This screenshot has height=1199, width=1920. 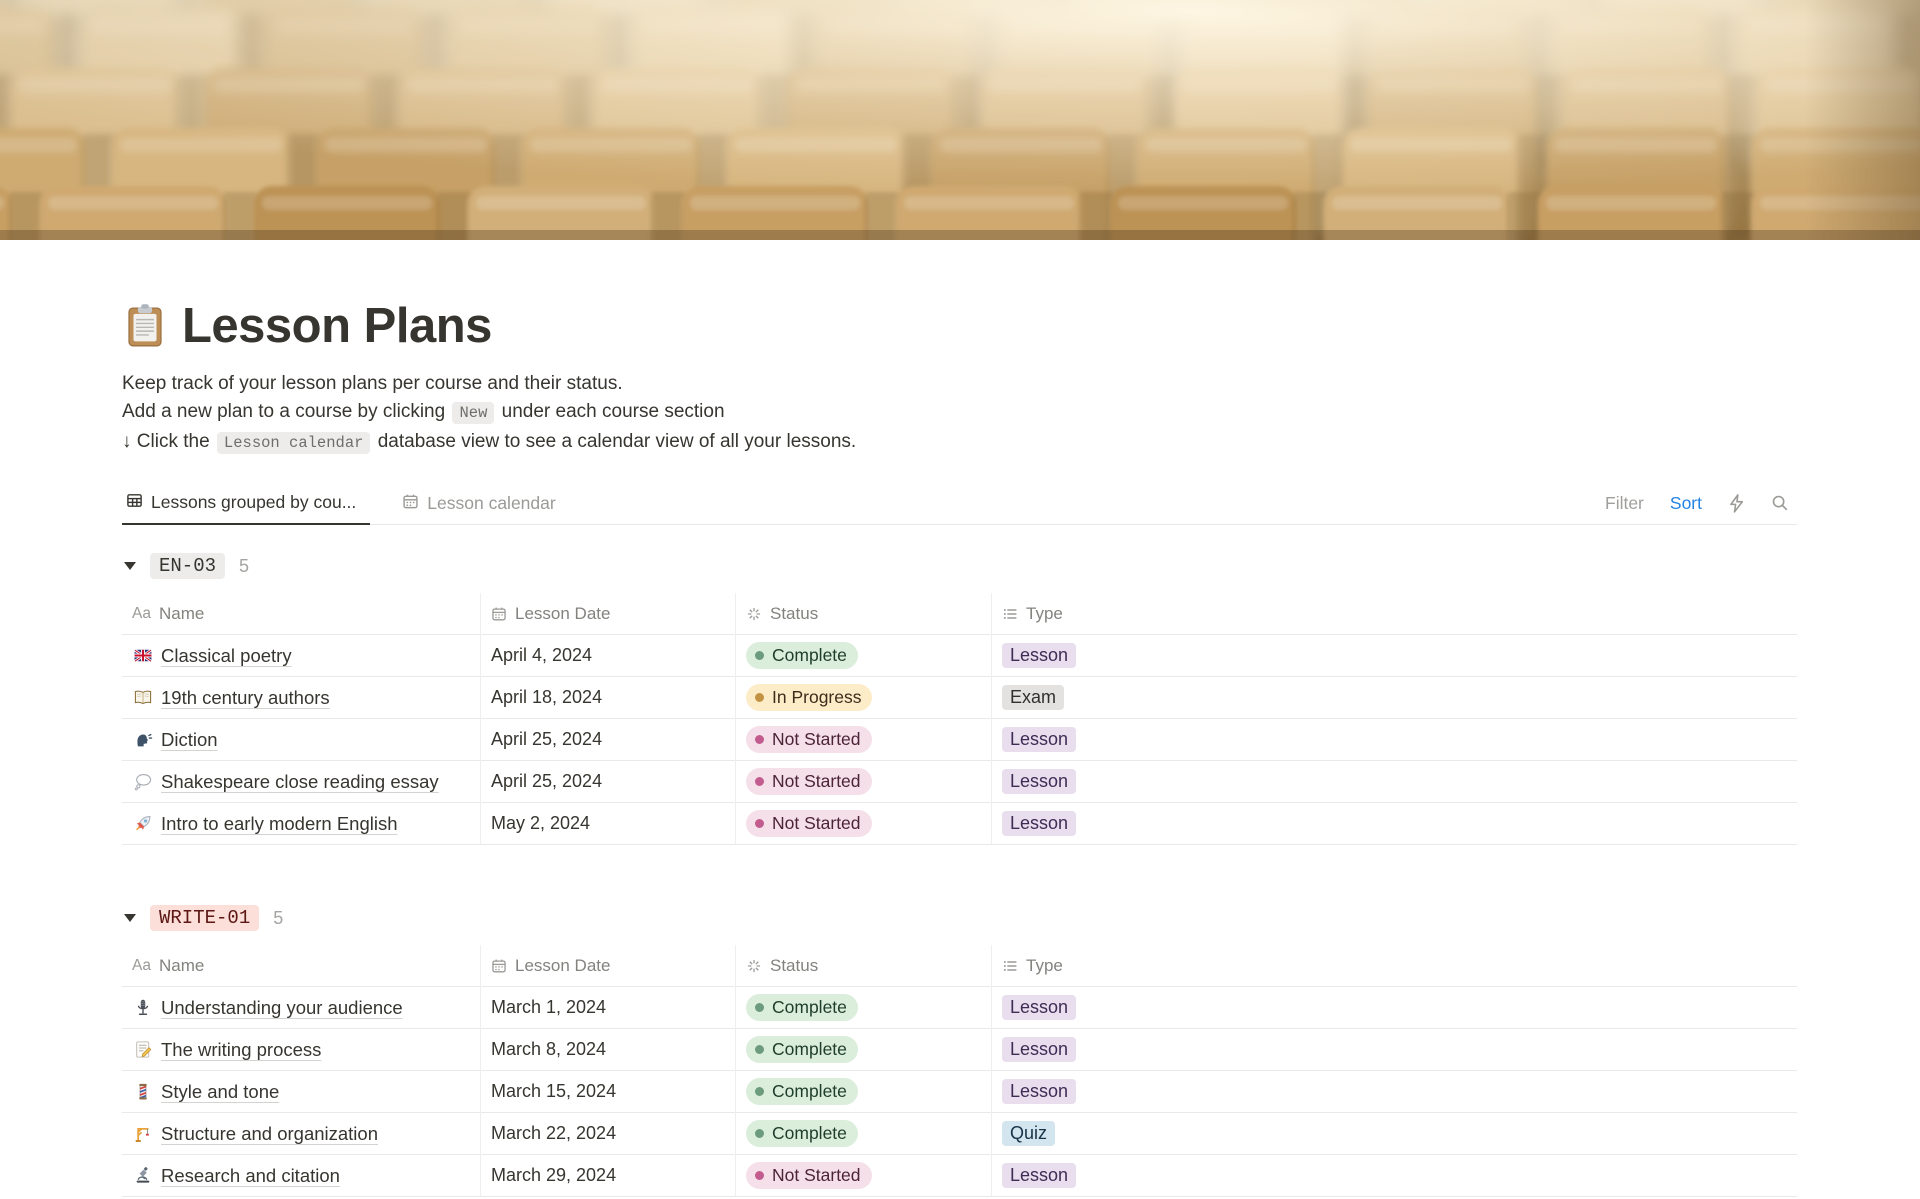 I want to click on status-cell: In Progress, so click(x=864, y=697).